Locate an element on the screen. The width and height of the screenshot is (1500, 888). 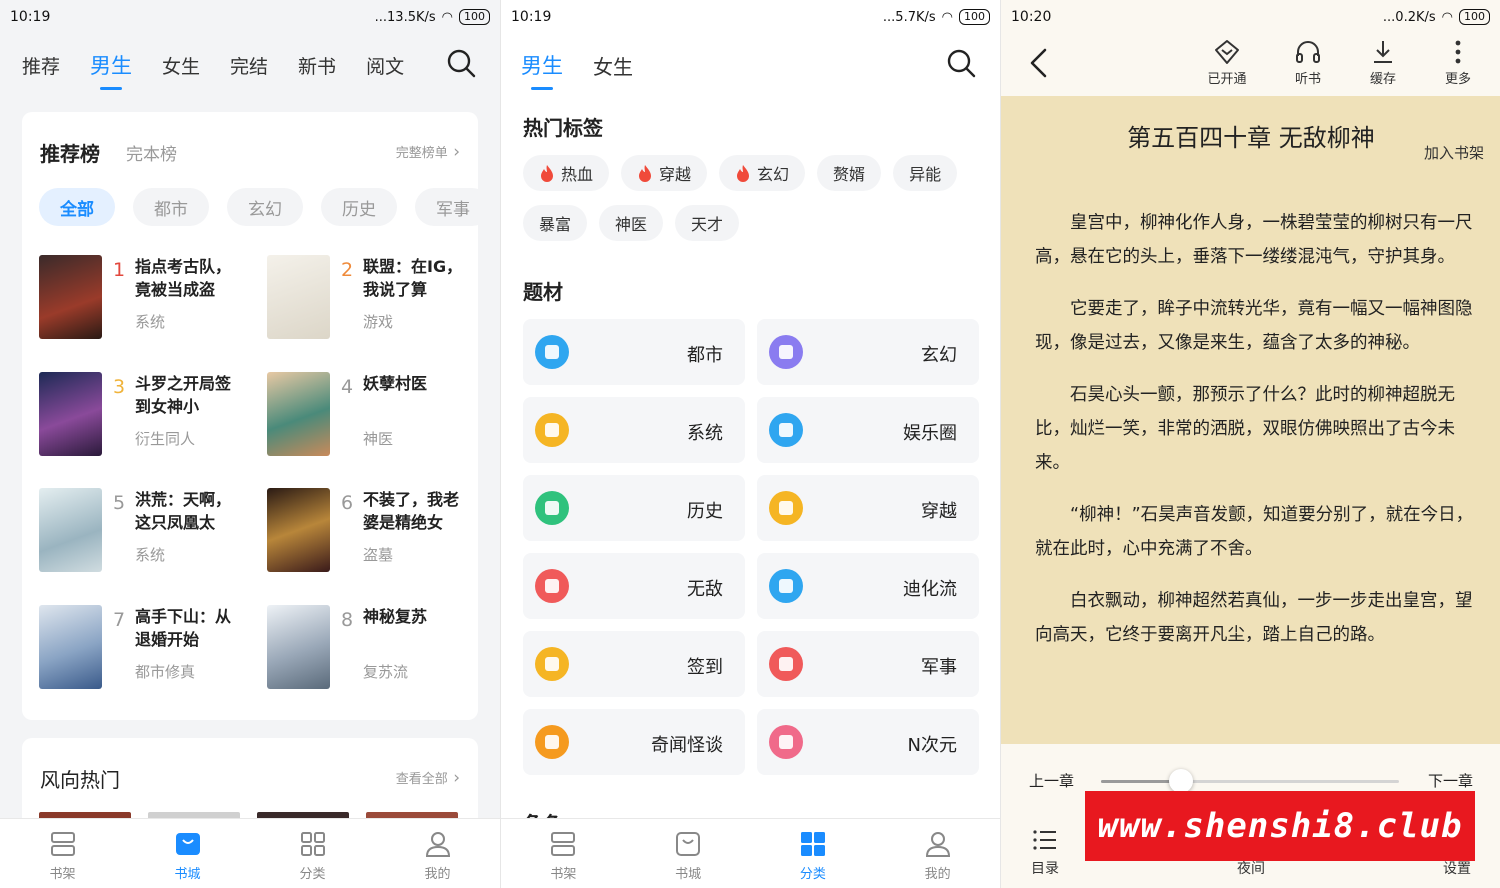
battery-icon: 100 is located at coordinates (1474, 17).